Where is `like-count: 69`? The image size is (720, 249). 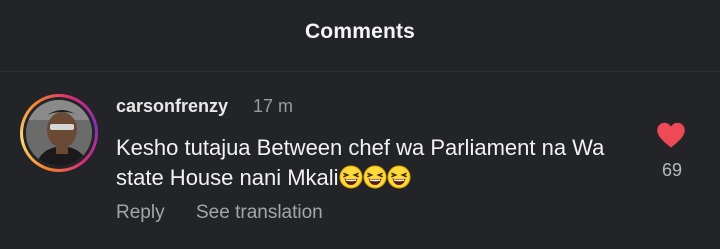 like-count: 69 is located at coordinates (672, 170).